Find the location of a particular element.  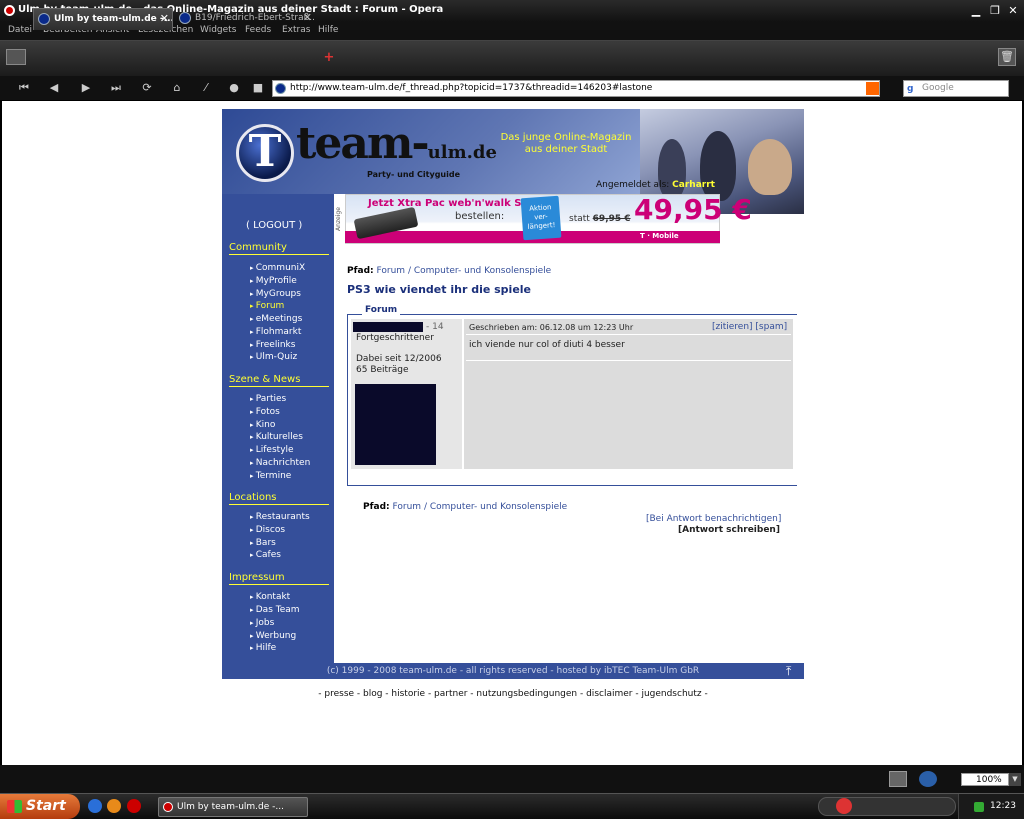

chevron-down-icon: ▼ is located at coordinates (1015, 779).